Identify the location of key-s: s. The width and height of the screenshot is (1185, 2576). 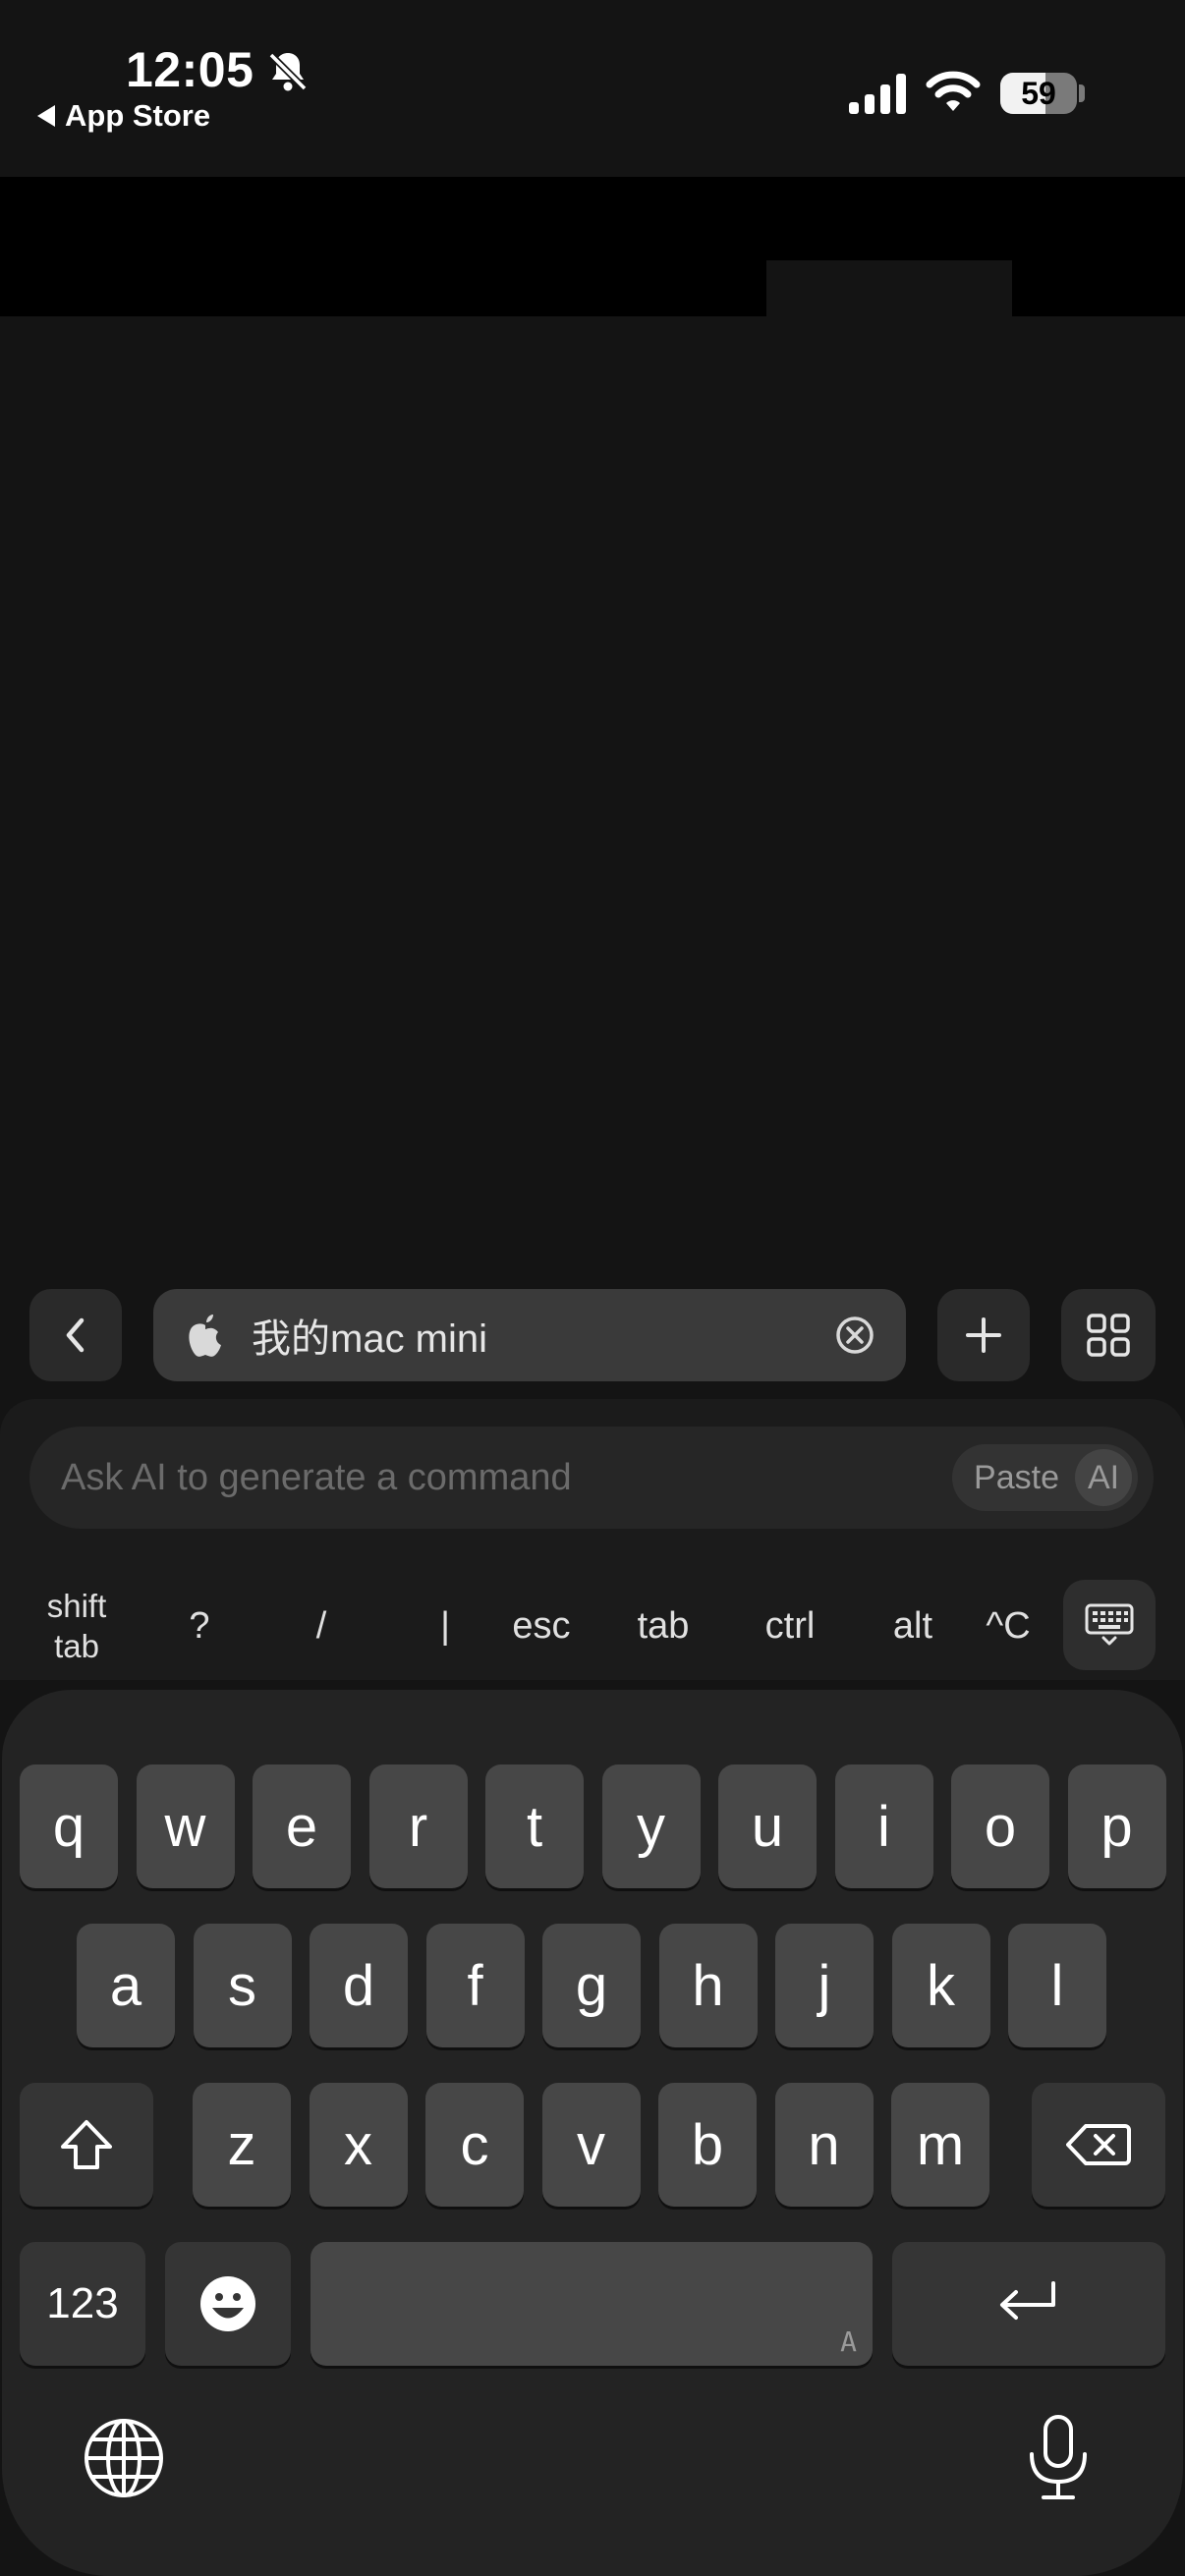
(243, 1985).